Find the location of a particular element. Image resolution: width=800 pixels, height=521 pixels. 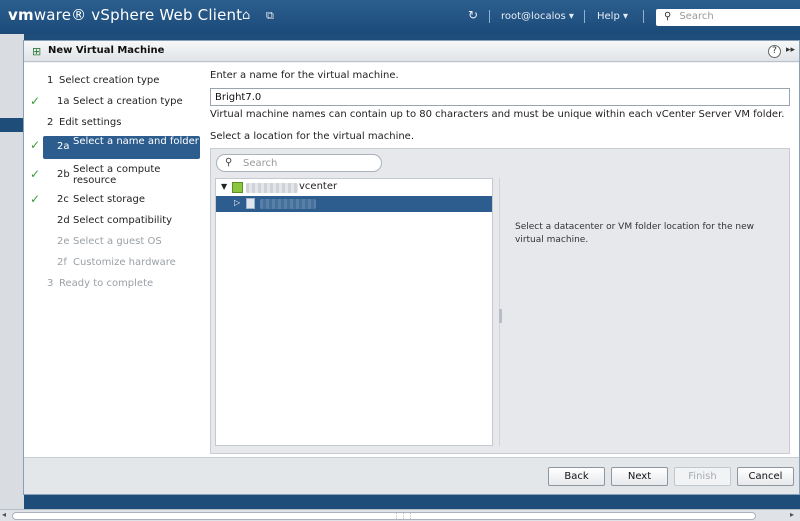

step-1: 1 Select creation type is located at coordinates (115, 81).